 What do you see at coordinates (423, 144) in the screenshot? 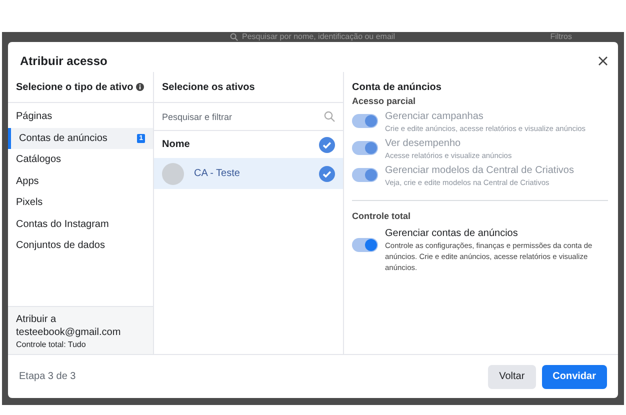
I see `permission-title: Ver desempenho` at bounding box center [423, 144].